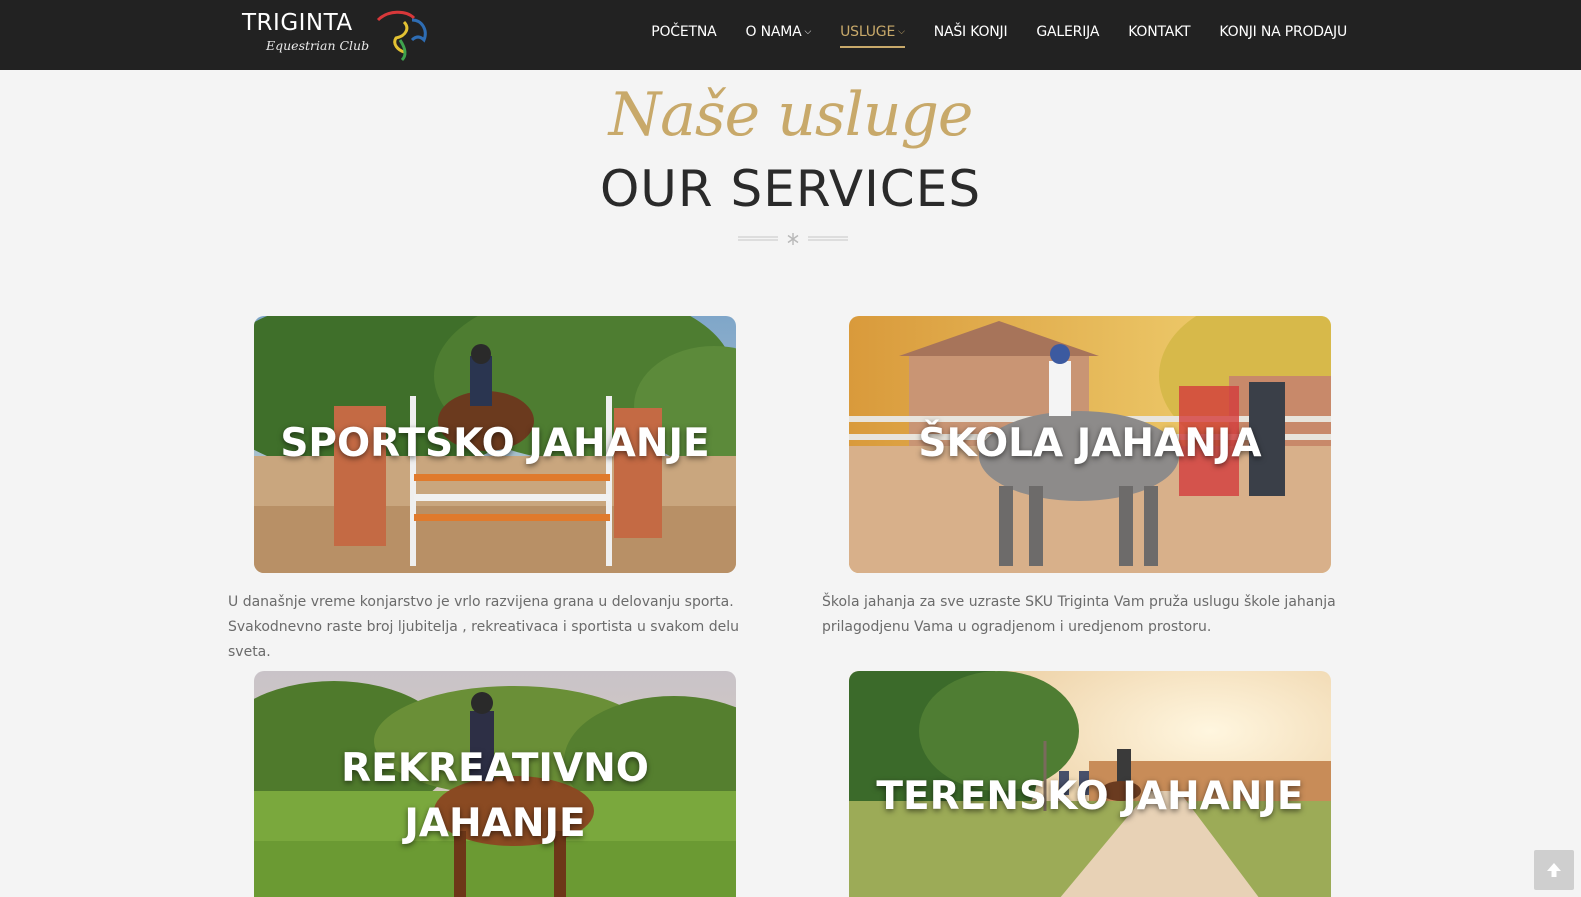 Image resolution: width=1581 pixels, height=897 pixels. I want to click on nav-label: USLUGE, so click(868, 32).